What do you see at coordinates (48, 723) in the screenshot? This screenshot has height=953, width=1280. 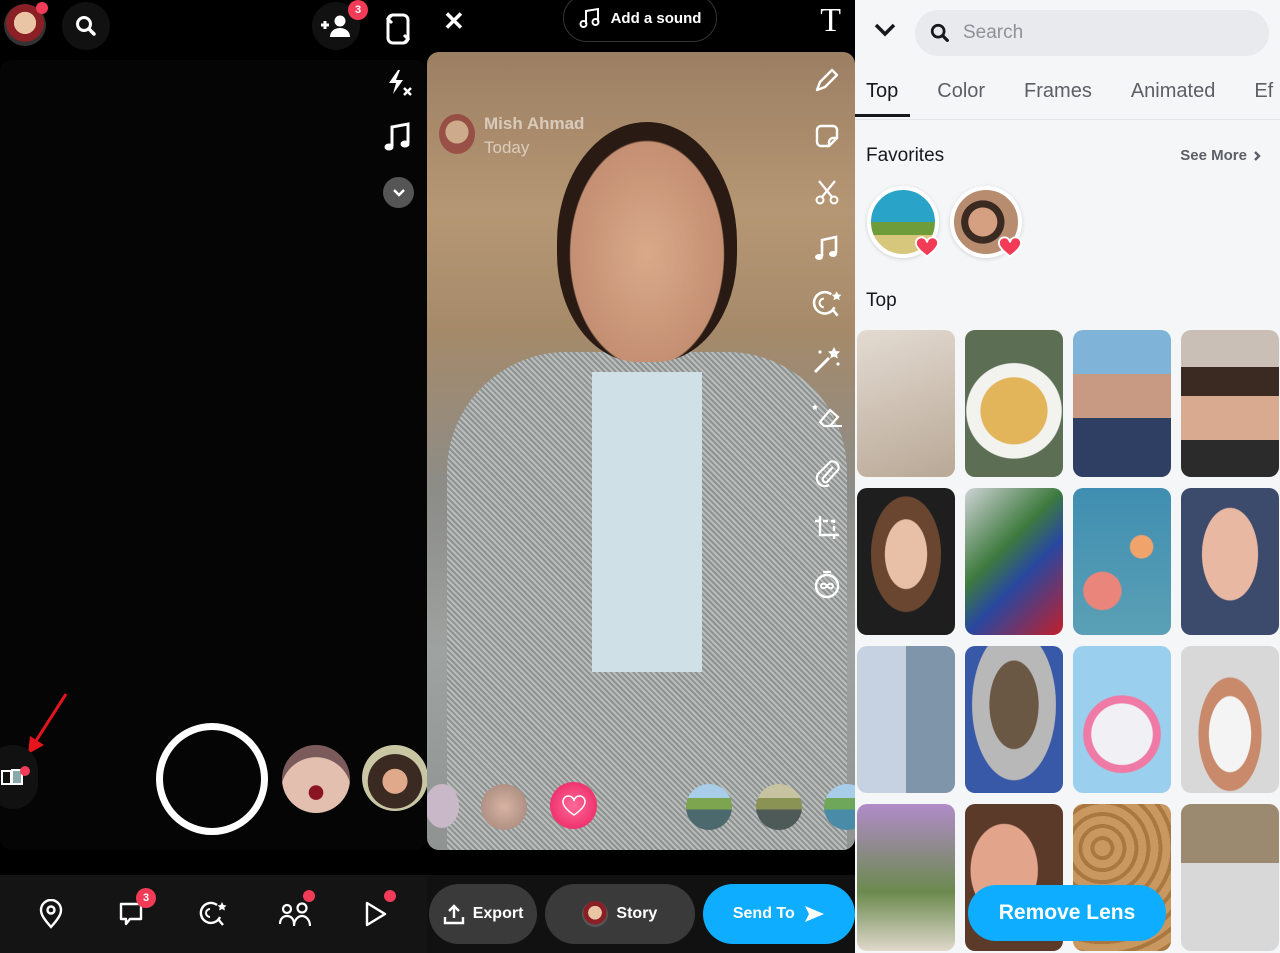 I see `red-arrow-annotation` at bounding box center [48, 723].